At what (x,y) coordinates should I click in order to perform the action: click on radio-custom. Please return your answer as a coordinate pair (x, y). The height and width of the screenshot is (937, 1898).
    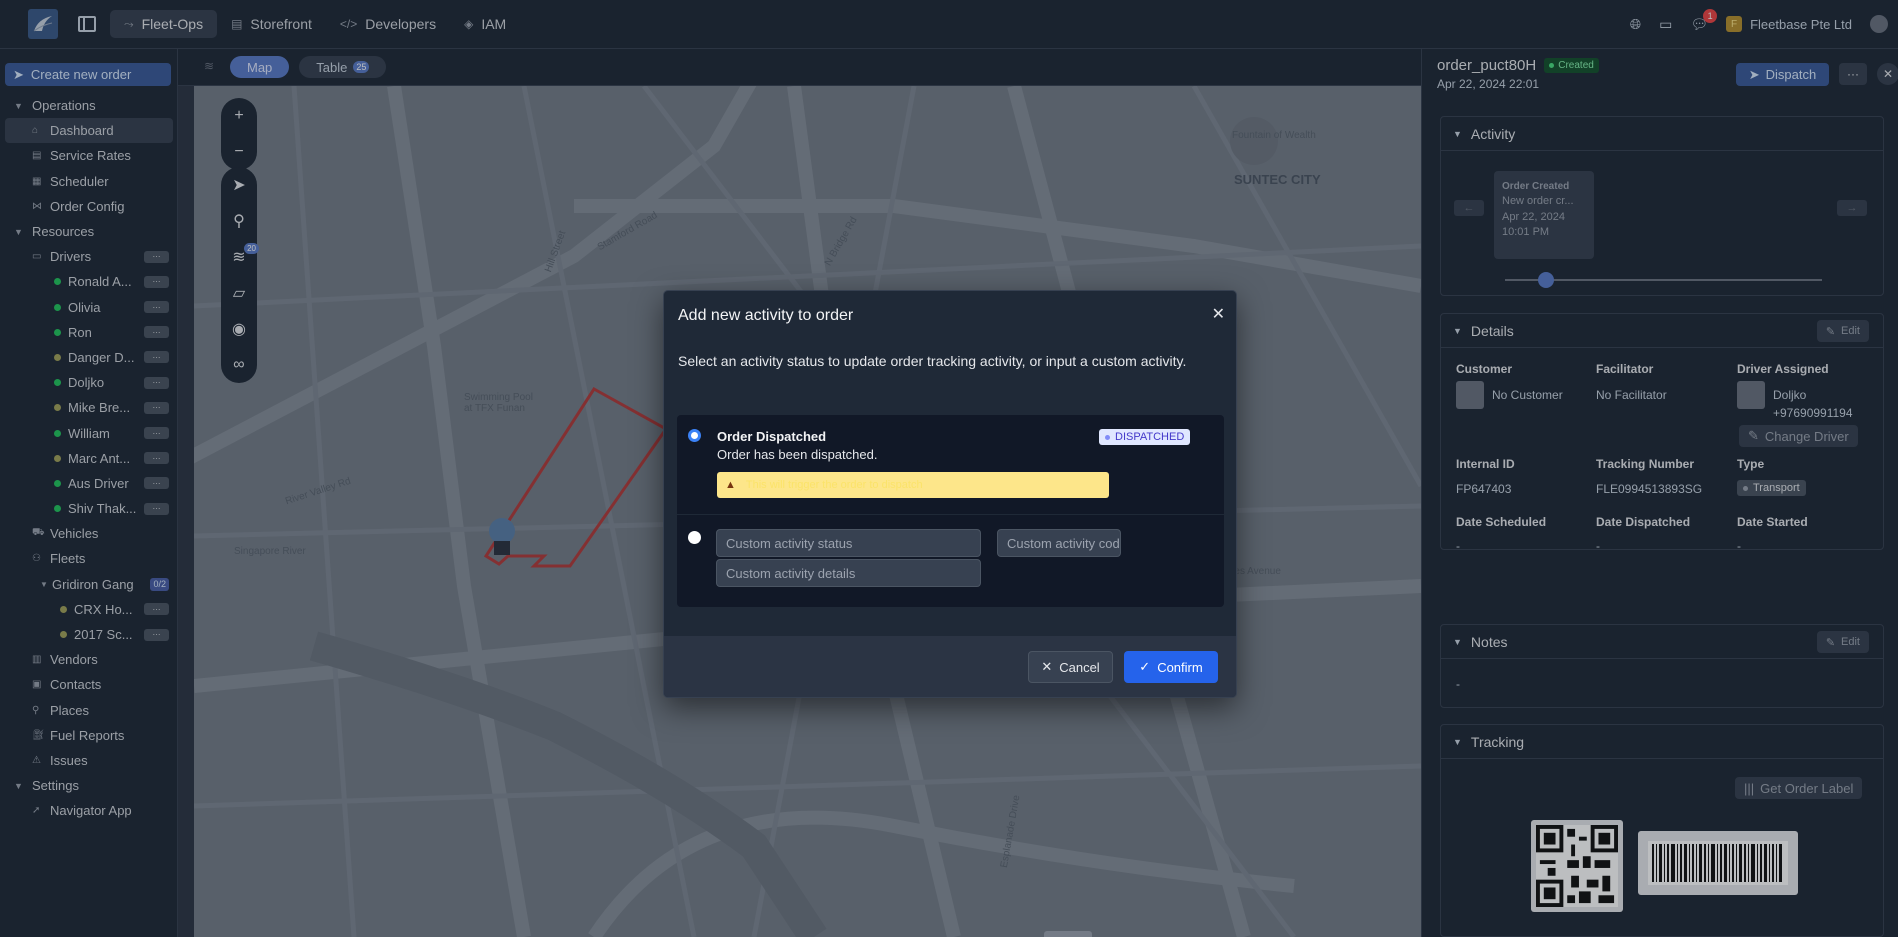
    Looking at the image, I should click on (694, 537).